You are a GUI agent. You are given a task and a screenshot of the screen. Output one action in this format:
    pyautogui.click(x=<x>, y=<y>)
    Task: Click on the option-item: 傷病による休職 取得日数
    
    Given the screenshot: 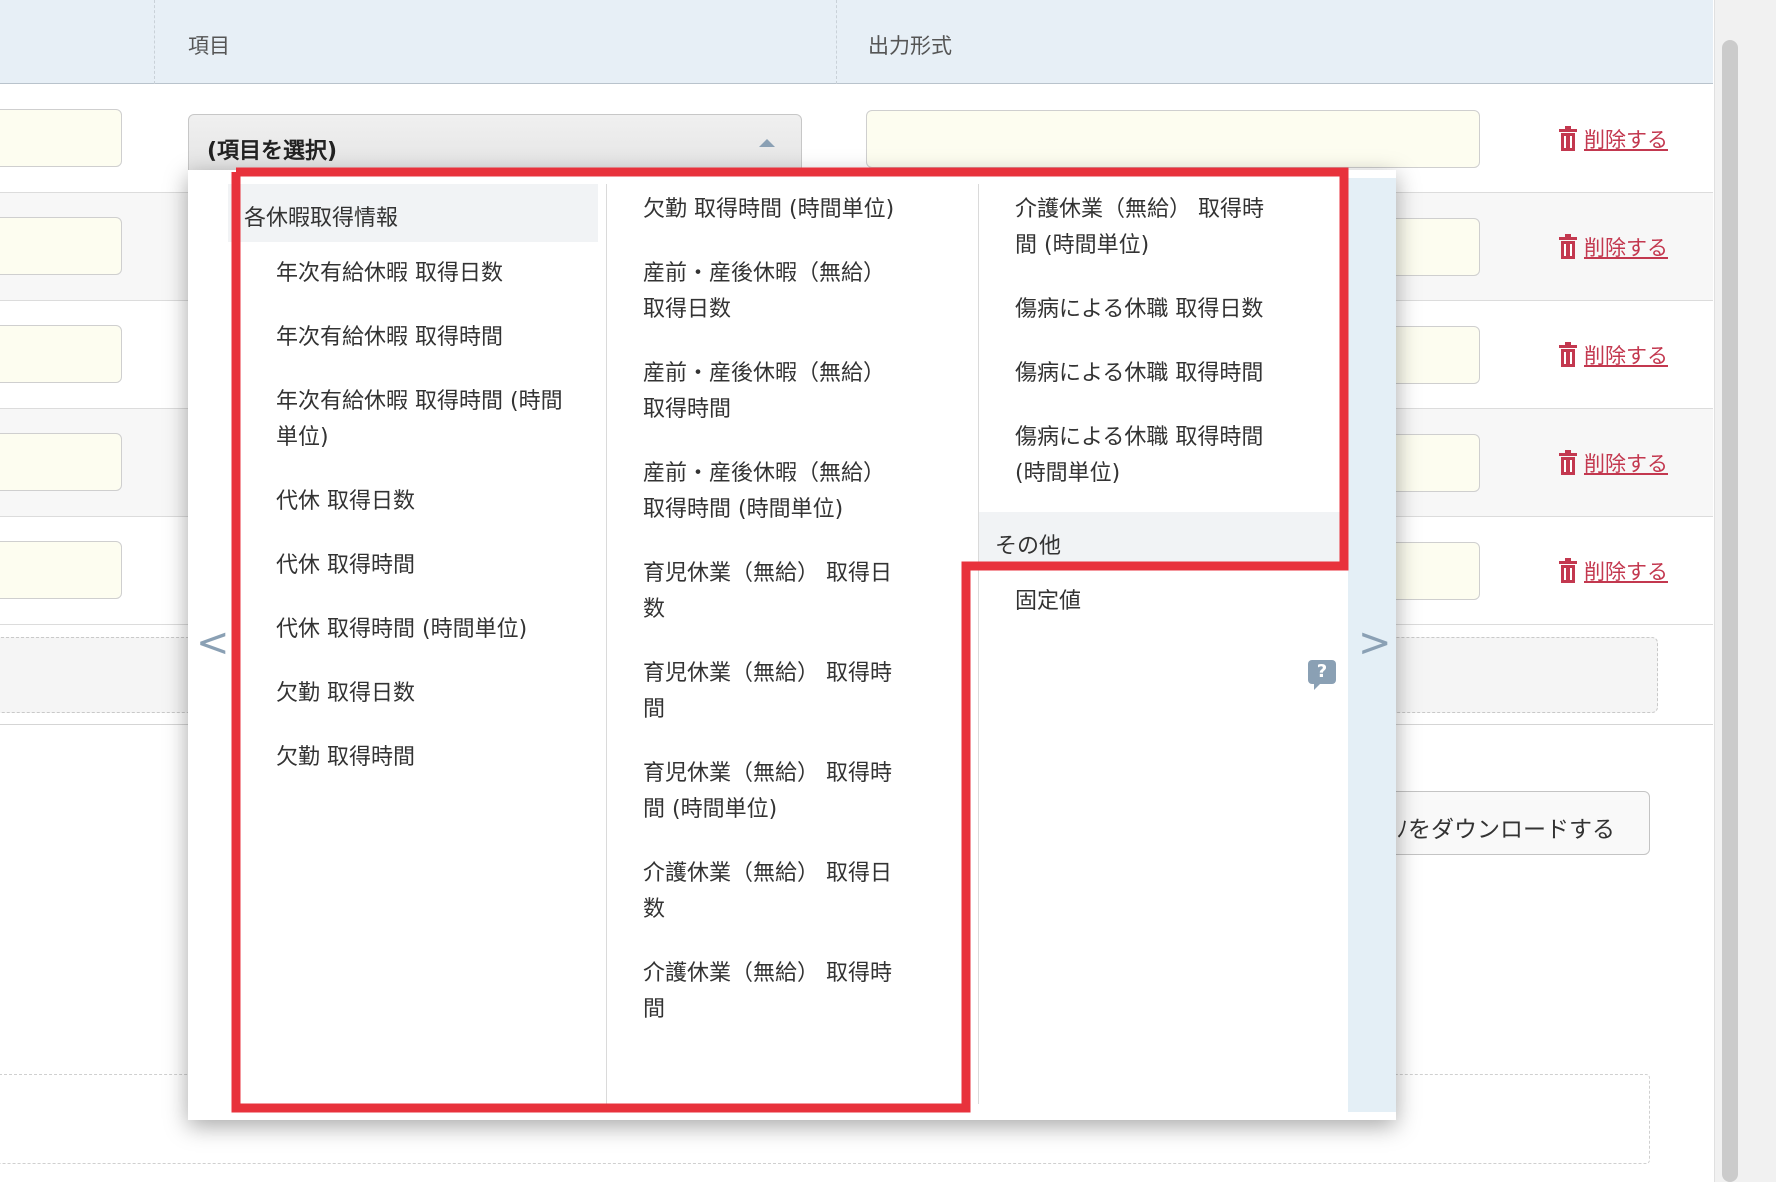 What is the action you would take?
    pyautogui.click(x=1129, y=310)
    